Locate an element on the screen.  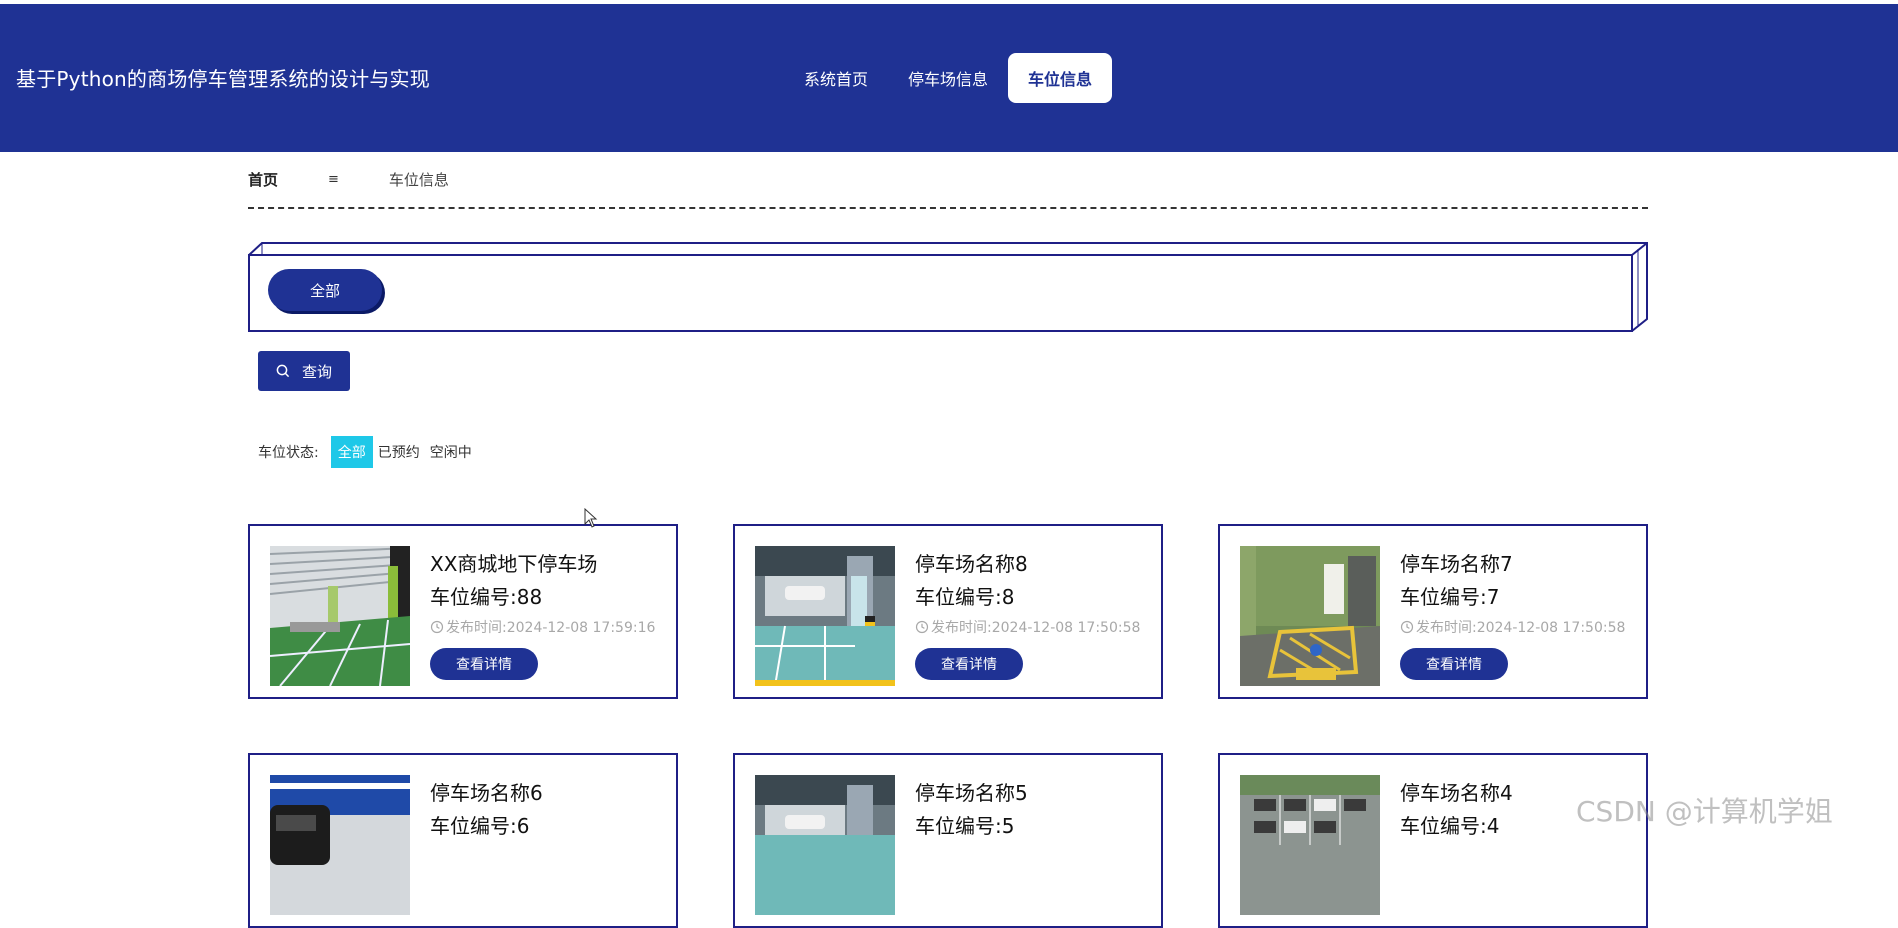
status-option-reserved: 已预约 is located at coordinates (399, 452).